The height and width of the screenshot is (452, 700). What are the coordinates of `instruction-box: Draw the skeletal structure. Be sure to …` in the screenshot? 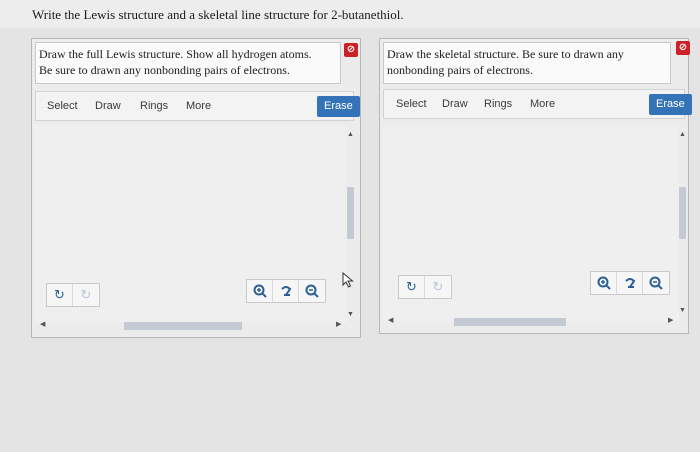 It's located at (527, 63).